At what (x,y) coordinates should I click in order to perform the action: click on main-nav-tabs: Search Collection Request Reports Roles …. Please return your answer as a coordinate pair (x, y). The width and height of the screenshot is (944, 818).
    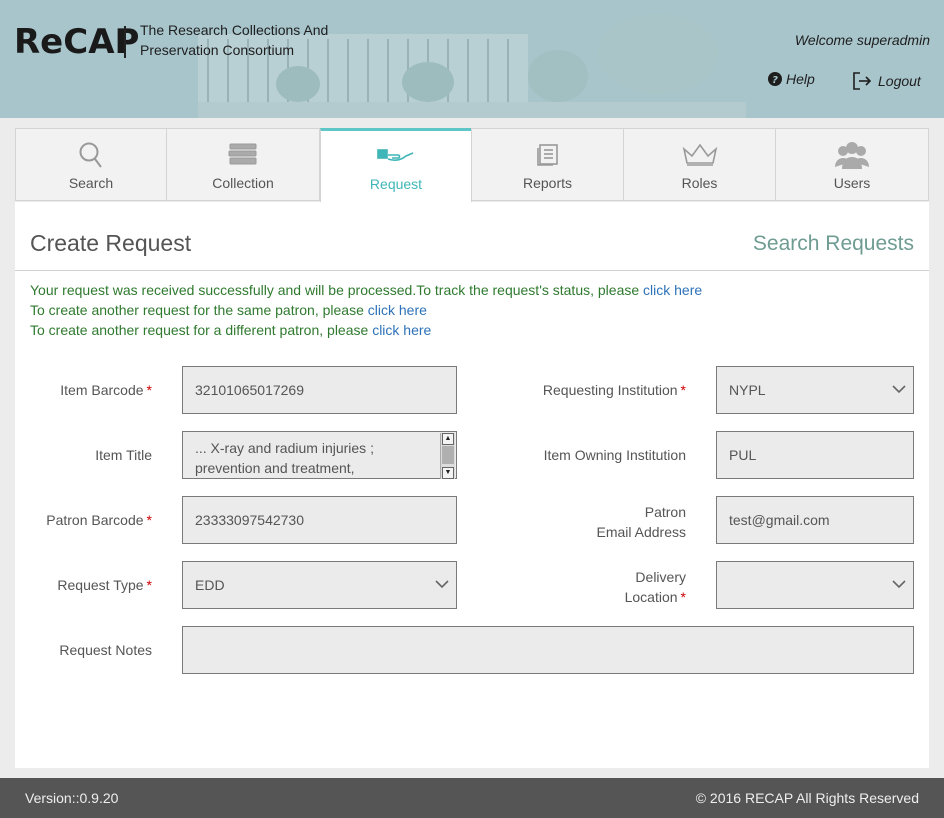
    Looking at the image, I should click on (472, 165).